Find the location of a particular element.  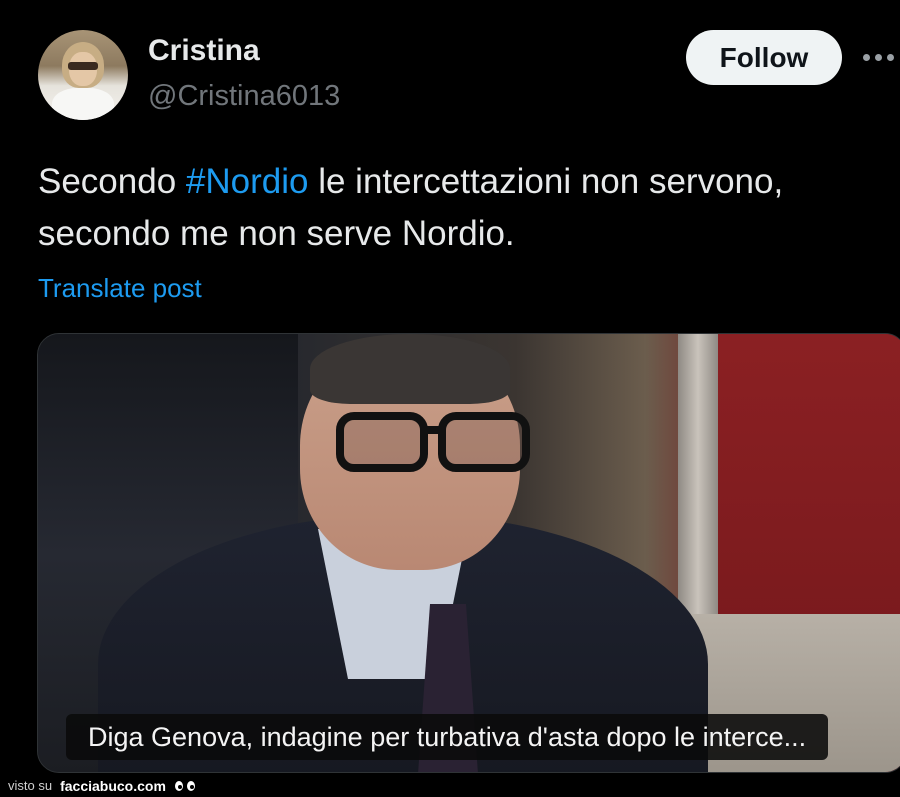

more-horizontal-icon is located at coordinates (881, 57).